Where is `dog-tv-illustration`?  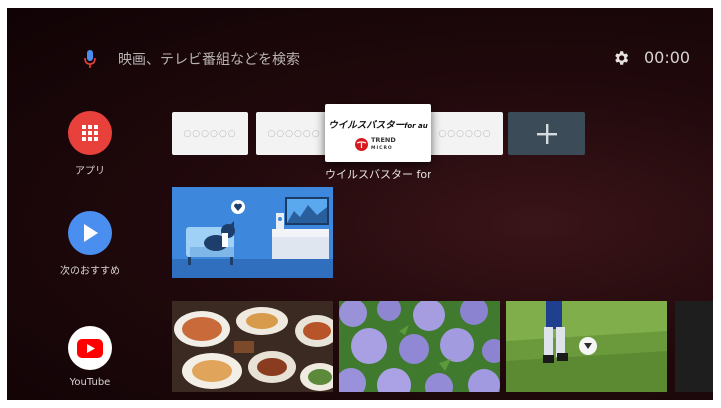
dog-tv-illustration is located at coordinates (252, 232).